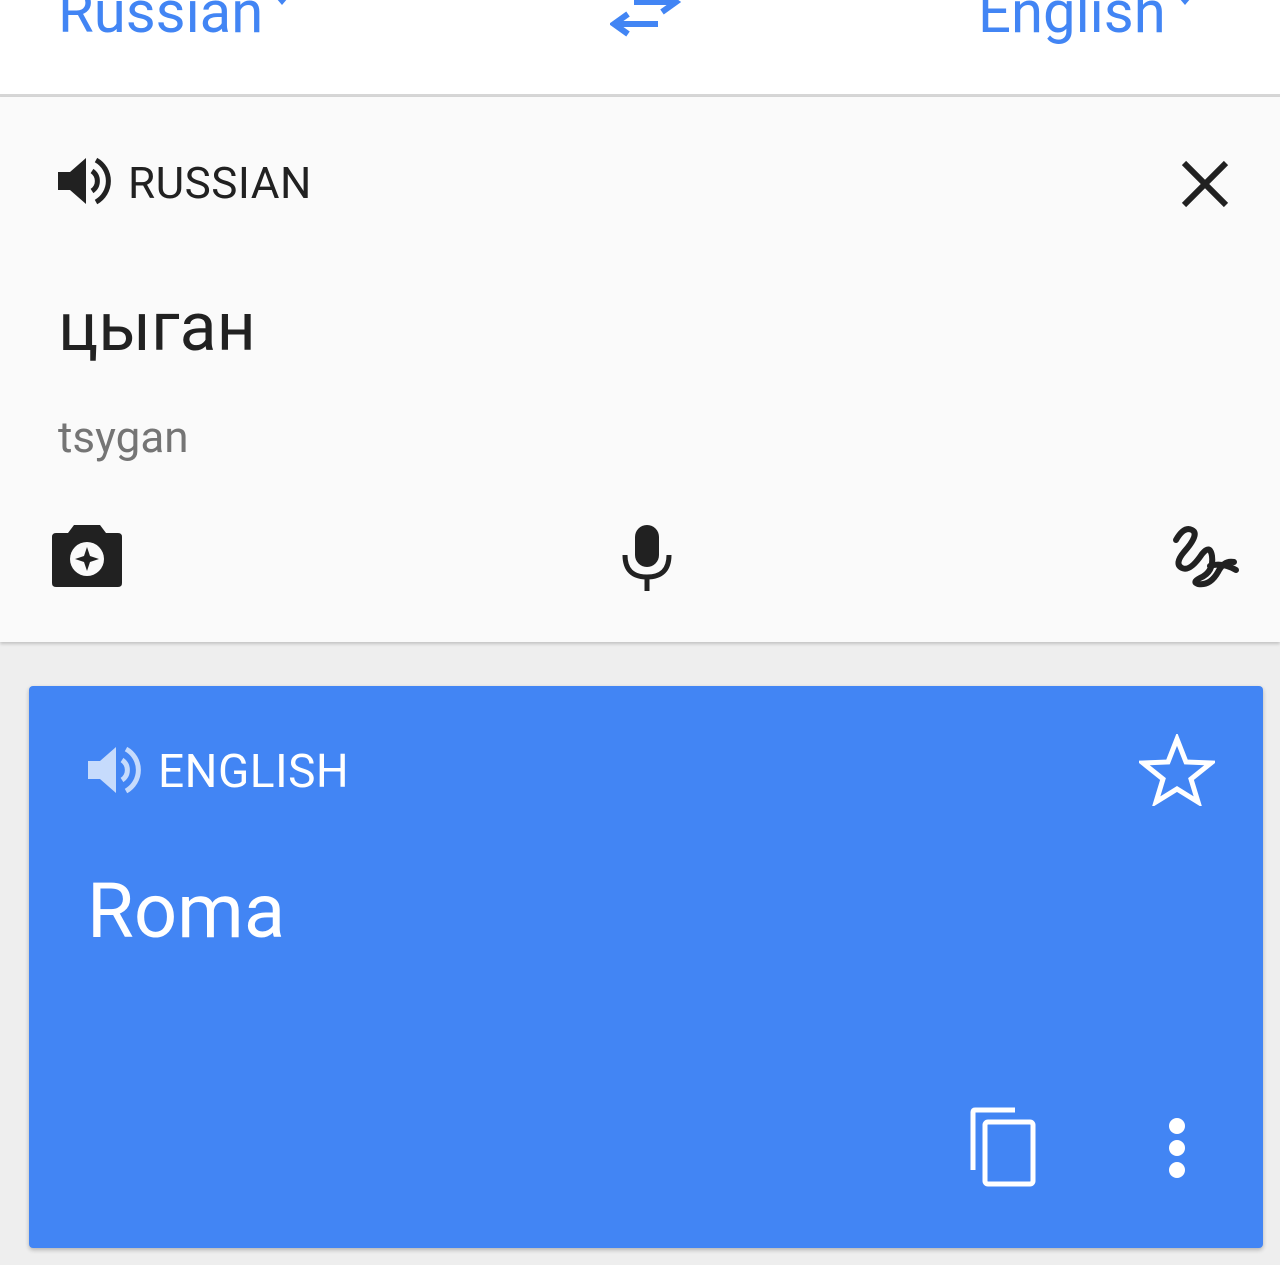 The image size is (1280, 1265). Describe the element at coordinates (1072, 23) in the screenshot. I see `target-language-label: English` at that location.